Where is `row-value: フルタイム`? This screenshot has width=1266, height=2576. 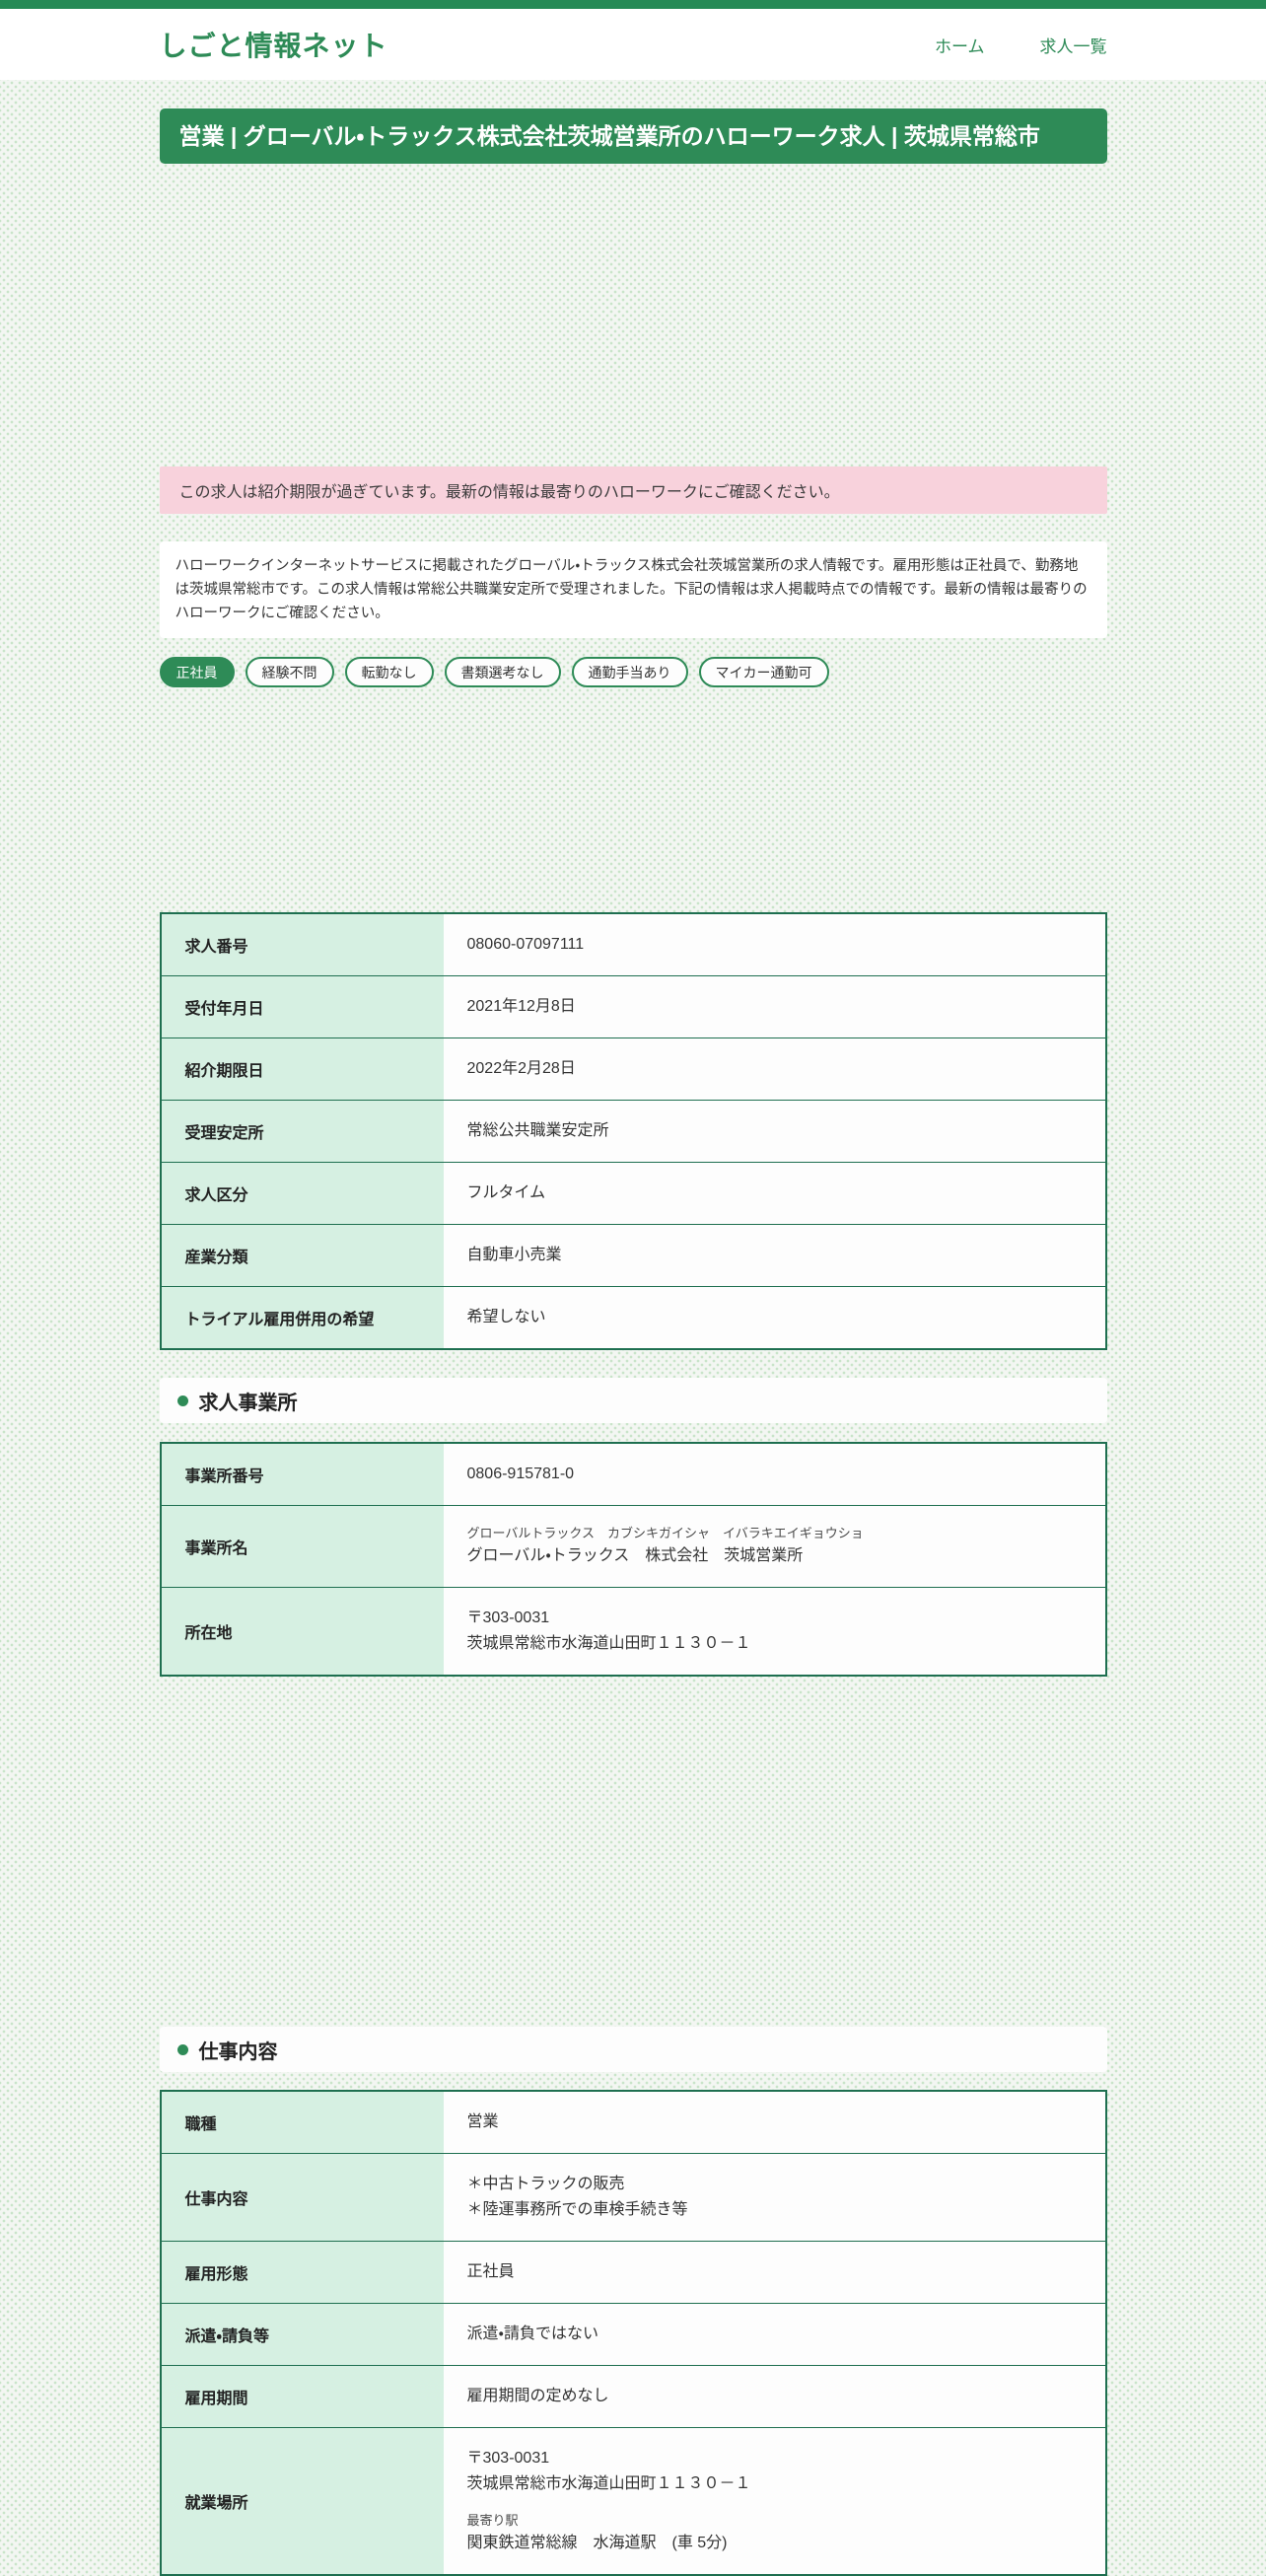 row-value: フルタイム is located at coordinates (775, 1194).